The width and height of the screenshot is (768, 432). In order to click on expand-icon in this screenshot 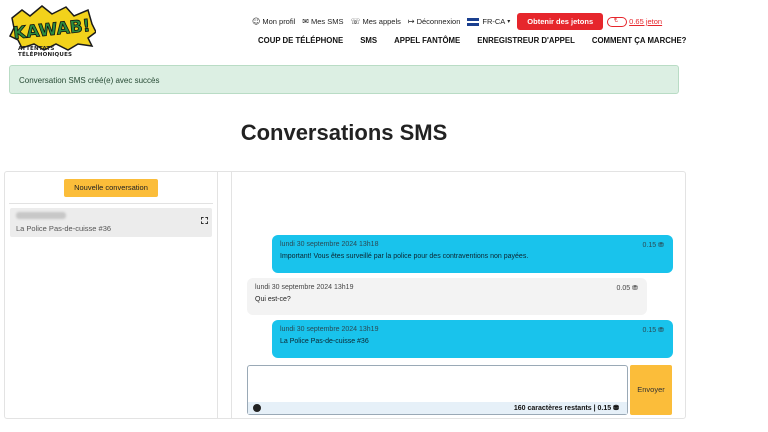, I will do `click(204, 220)`.